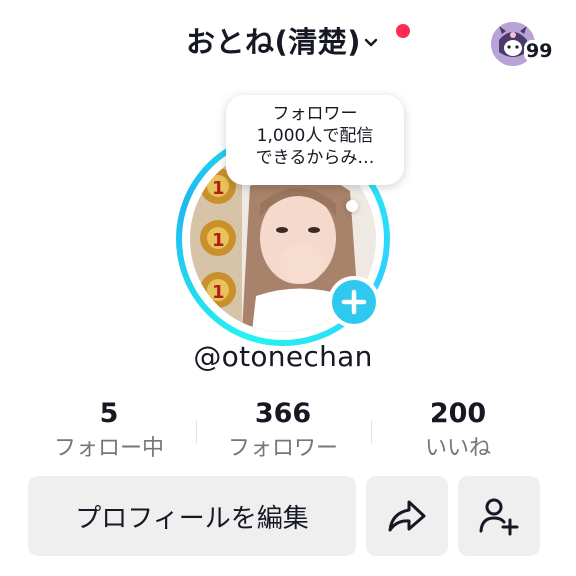  Describe the element at coordinates (371, 42) in the screenshot. I see `chevron-down-icon` at that location.